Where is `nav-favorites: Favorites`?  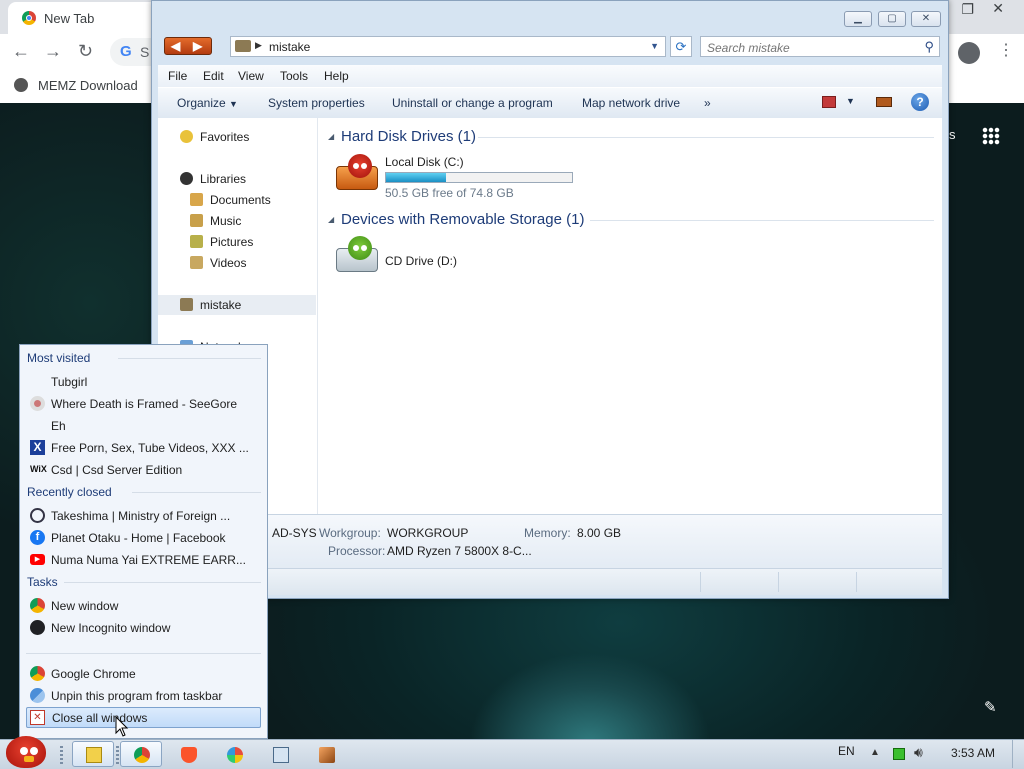 nav-favorites: Favorites is located at coordinates (237, 137).